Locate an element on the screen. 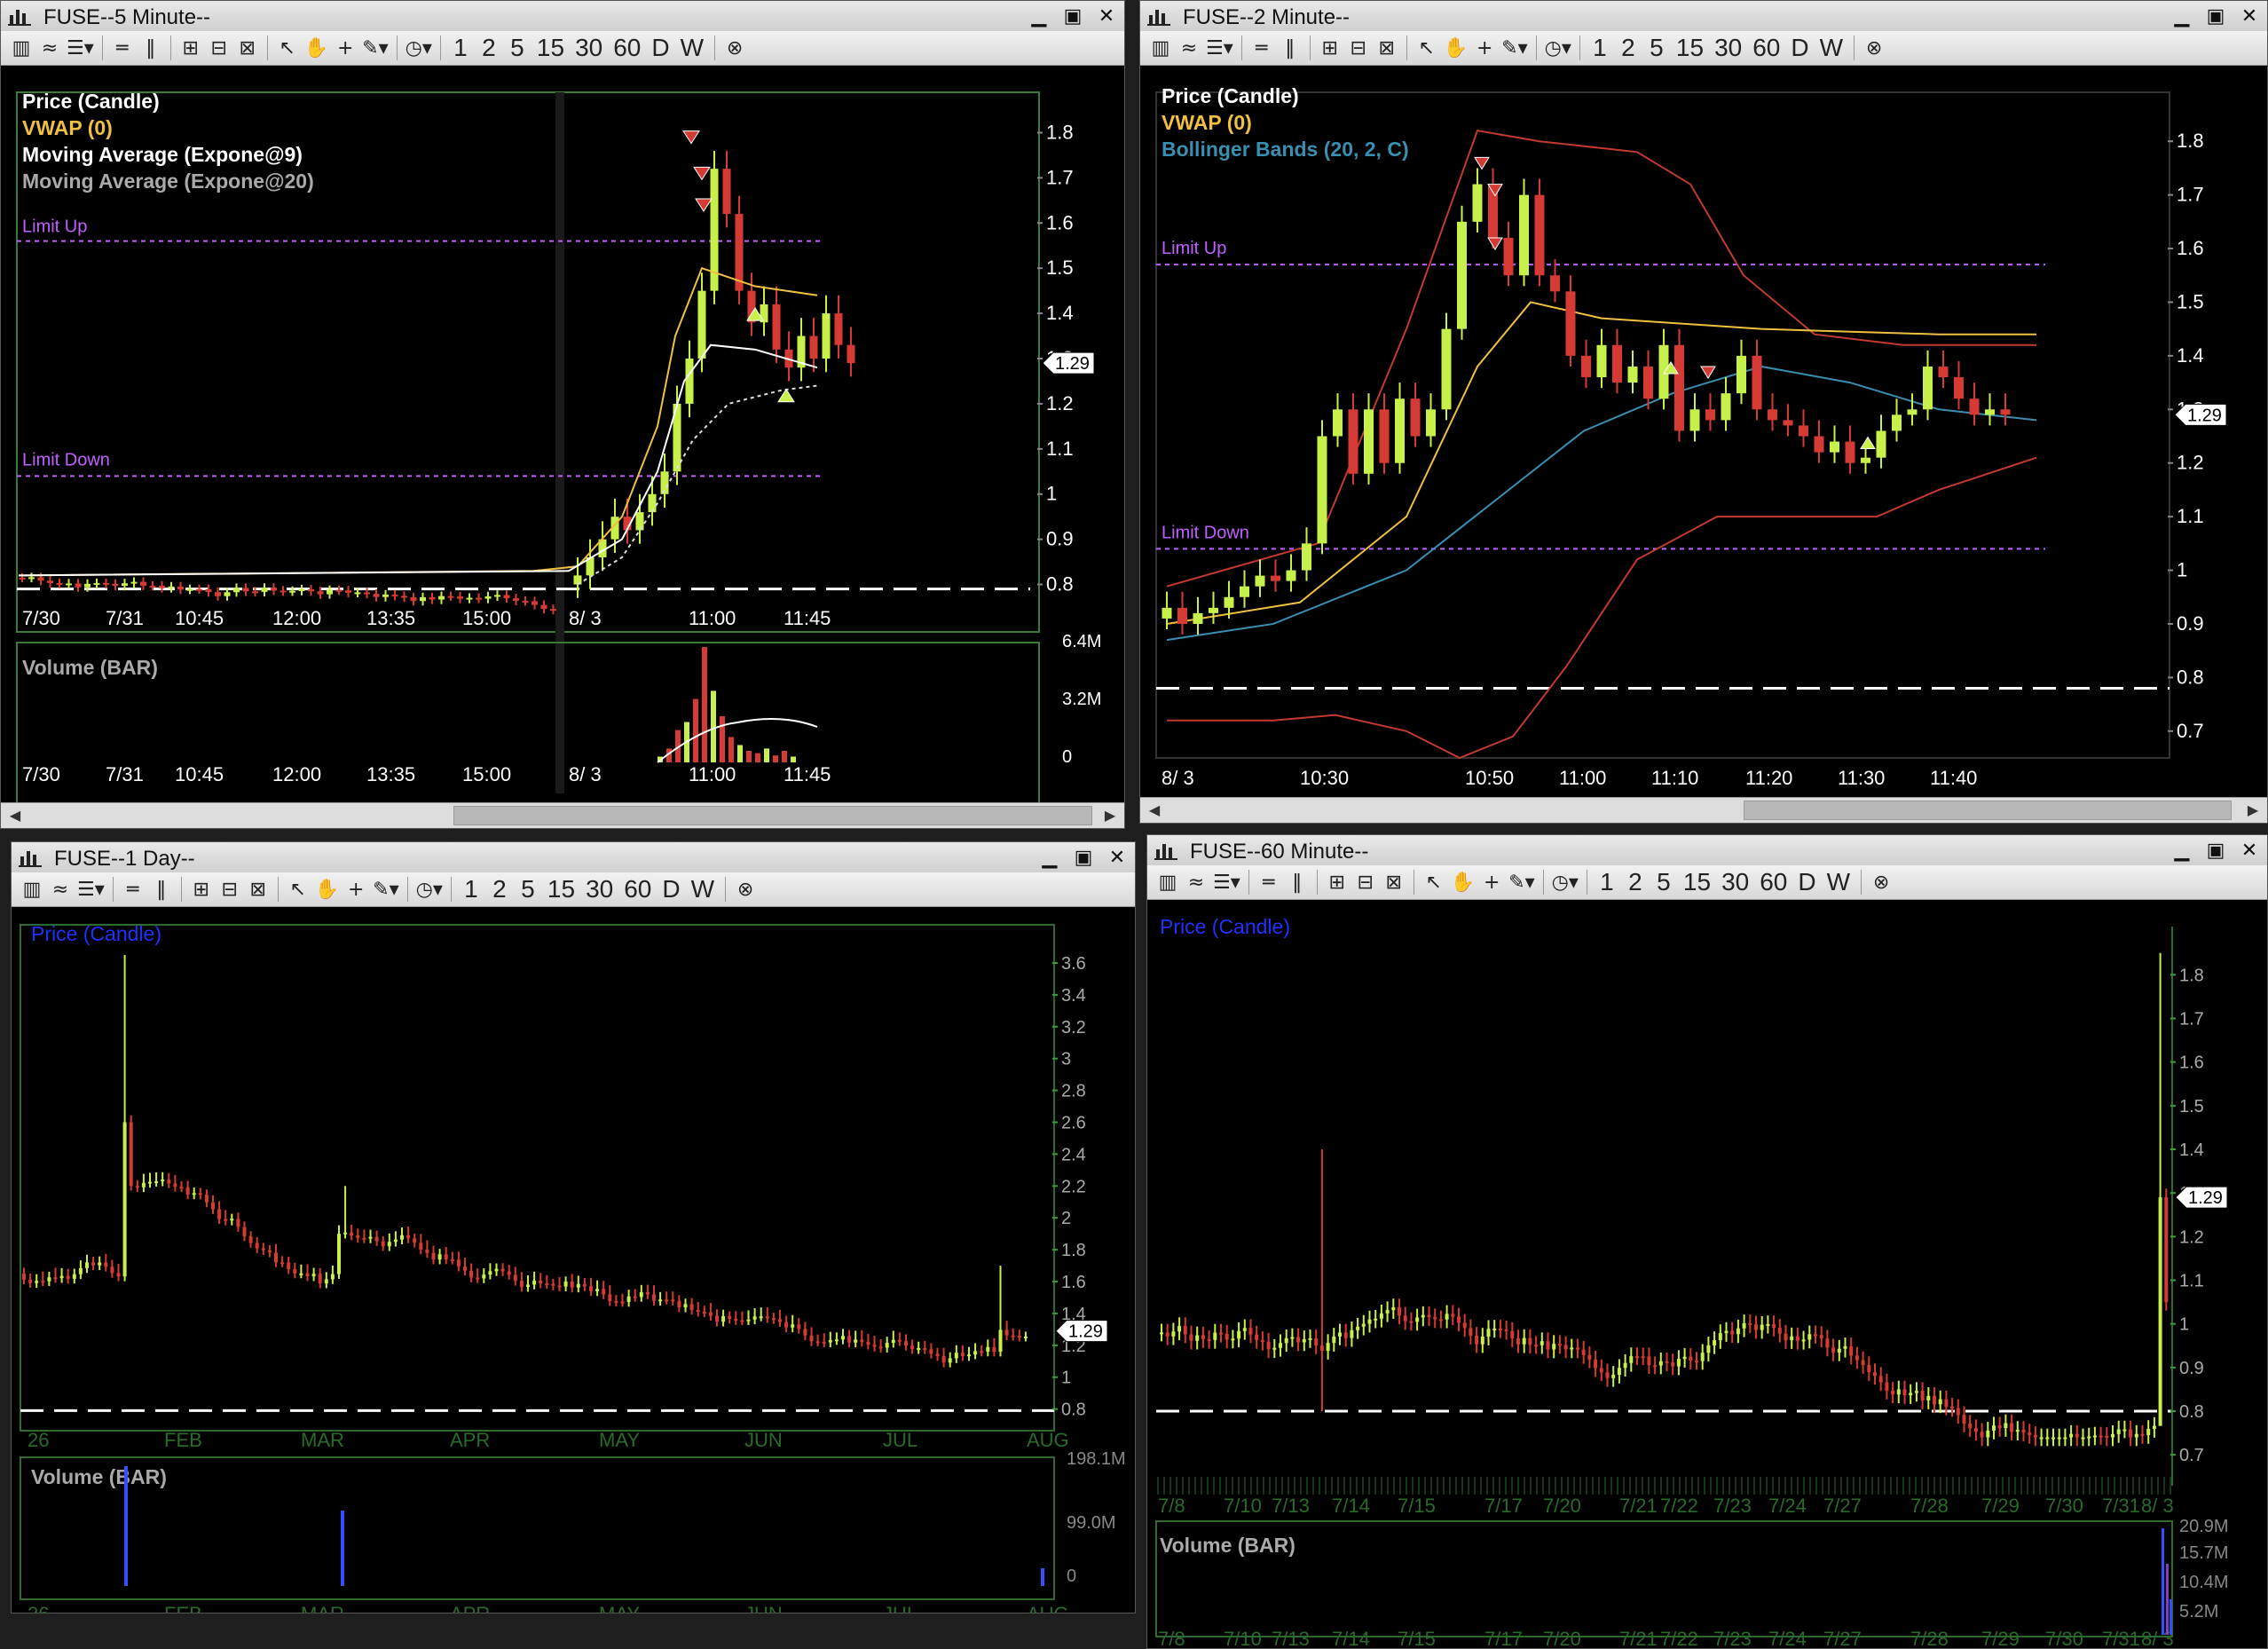  horizontal-scrollbar: ◀ ▶ is located at coordinates (1703, 810).